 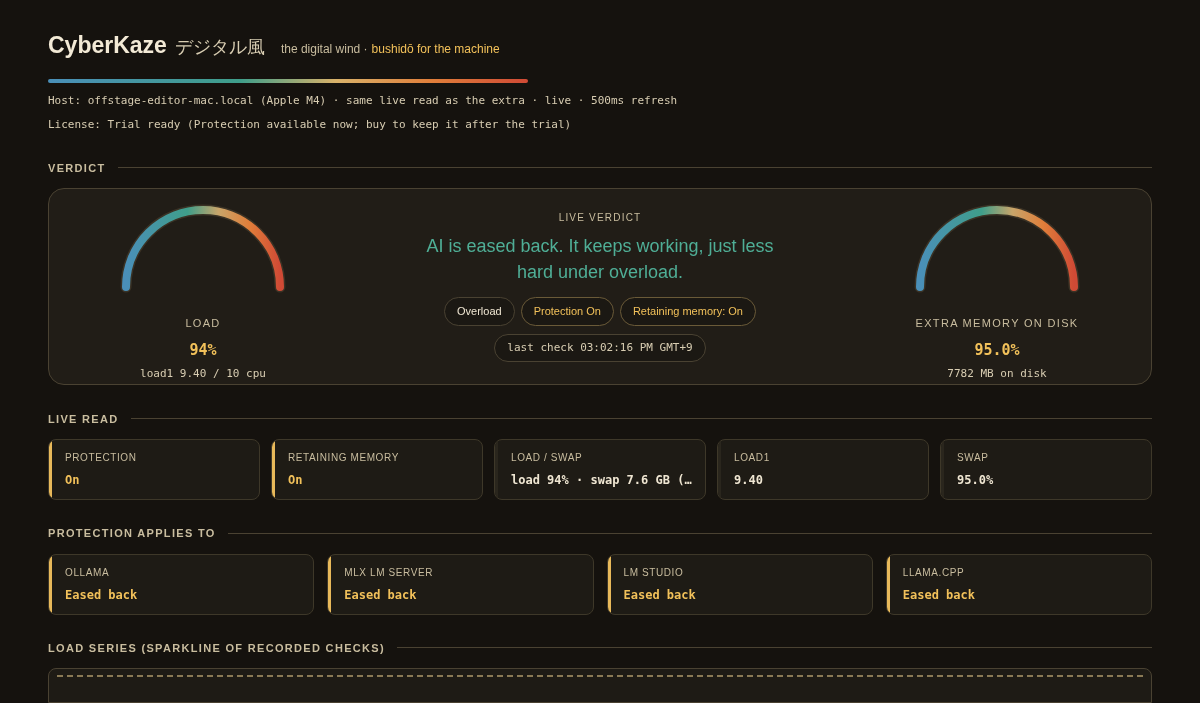 I want to click on stat-label: LOAD / SWAP, so click(x=547, y=458).